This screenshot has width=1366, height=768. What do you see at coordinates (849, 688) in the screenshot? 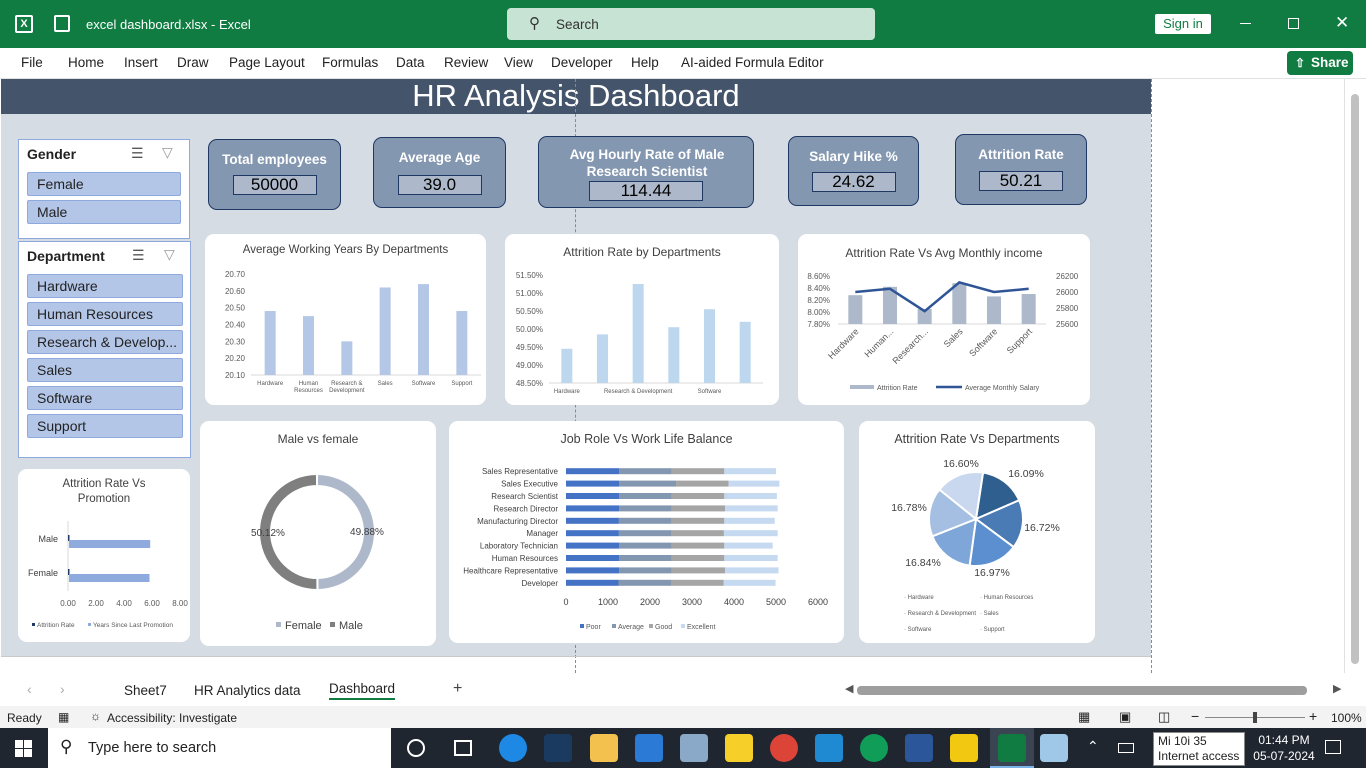
I see `scroll-left-icon: ◀` at bounding box center [849, 688].